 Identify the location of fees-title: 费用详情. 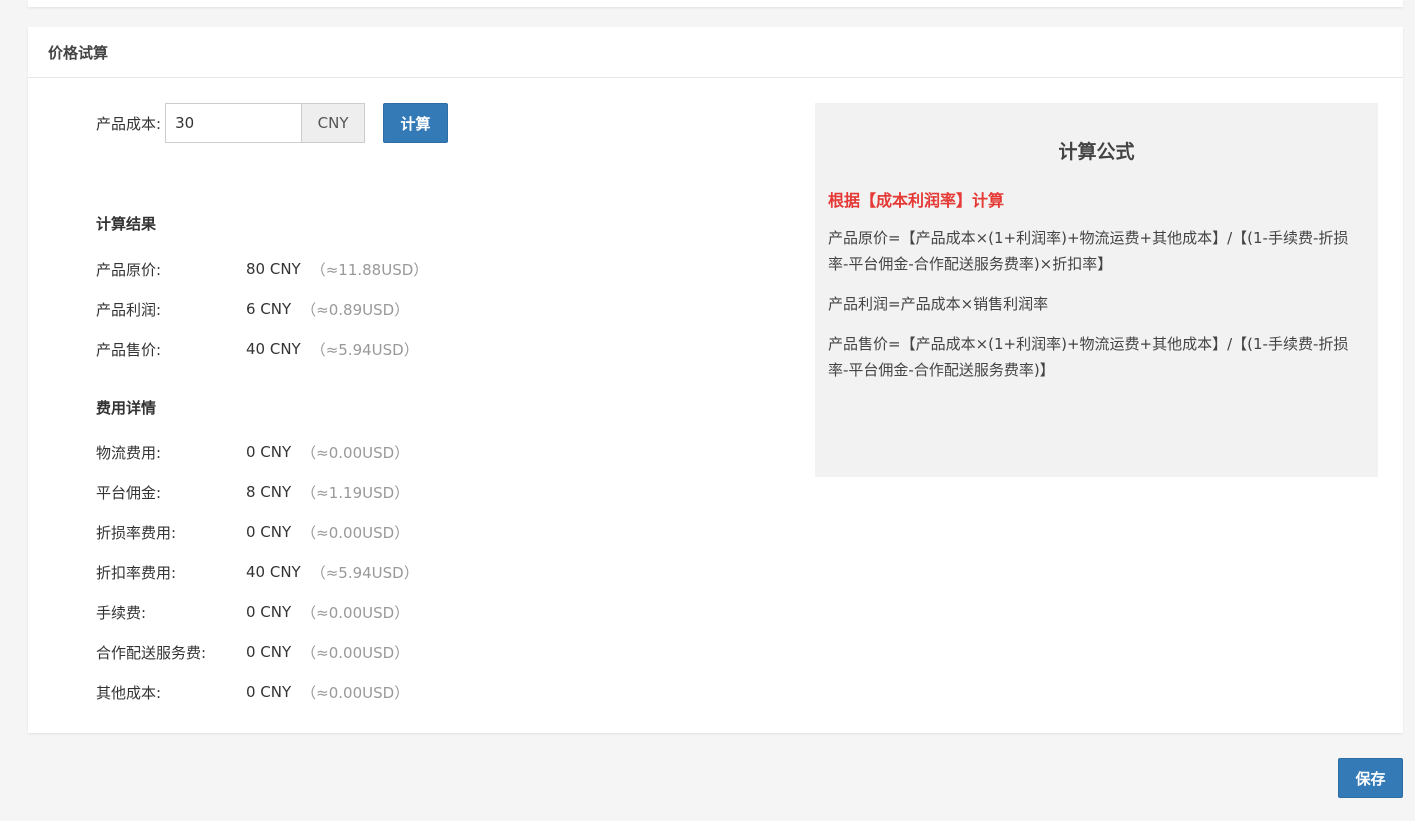
(126, 408).